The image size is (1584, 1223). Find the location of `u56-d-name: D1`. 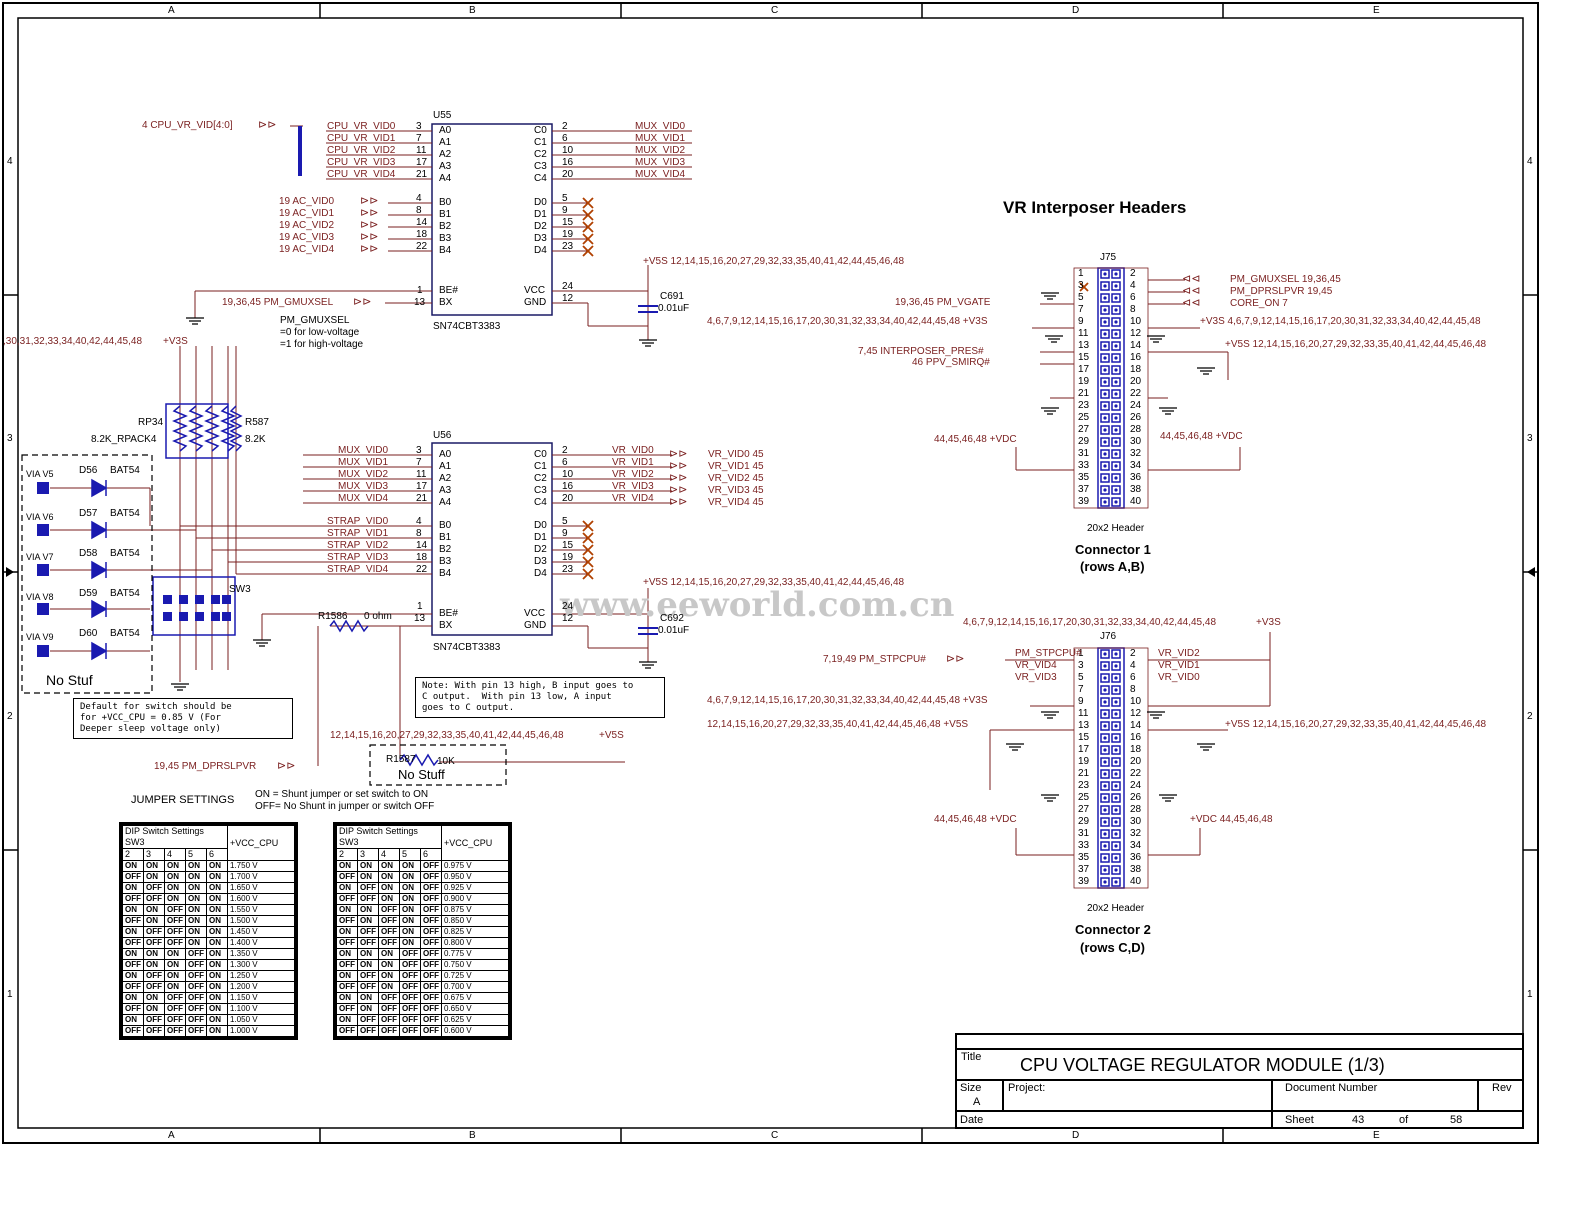

u56-d-name: D1 is located at coordinates (540, 537).